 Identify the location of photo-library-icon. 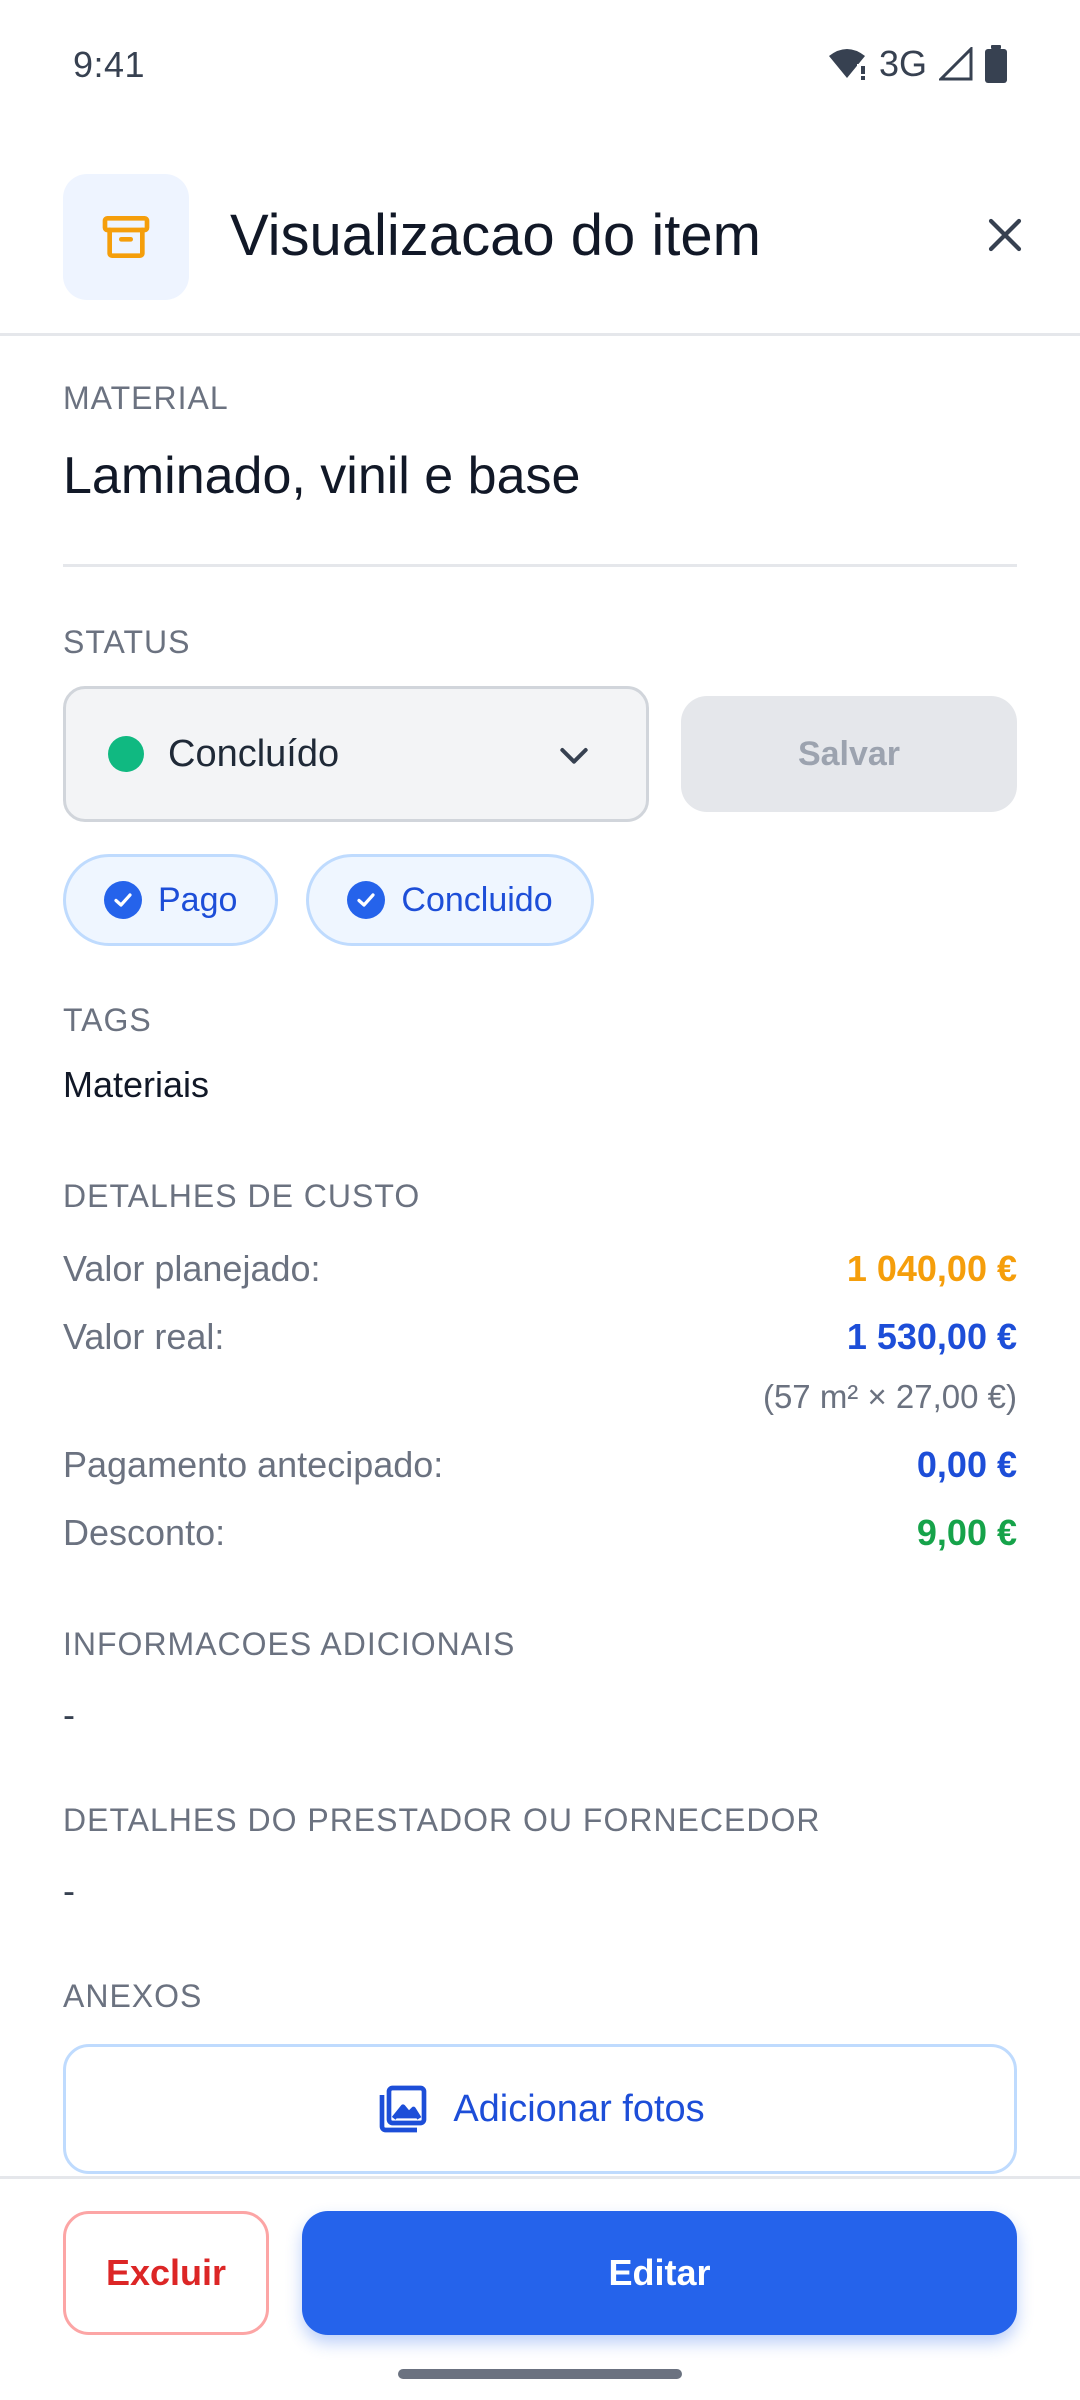
(403, 2109).